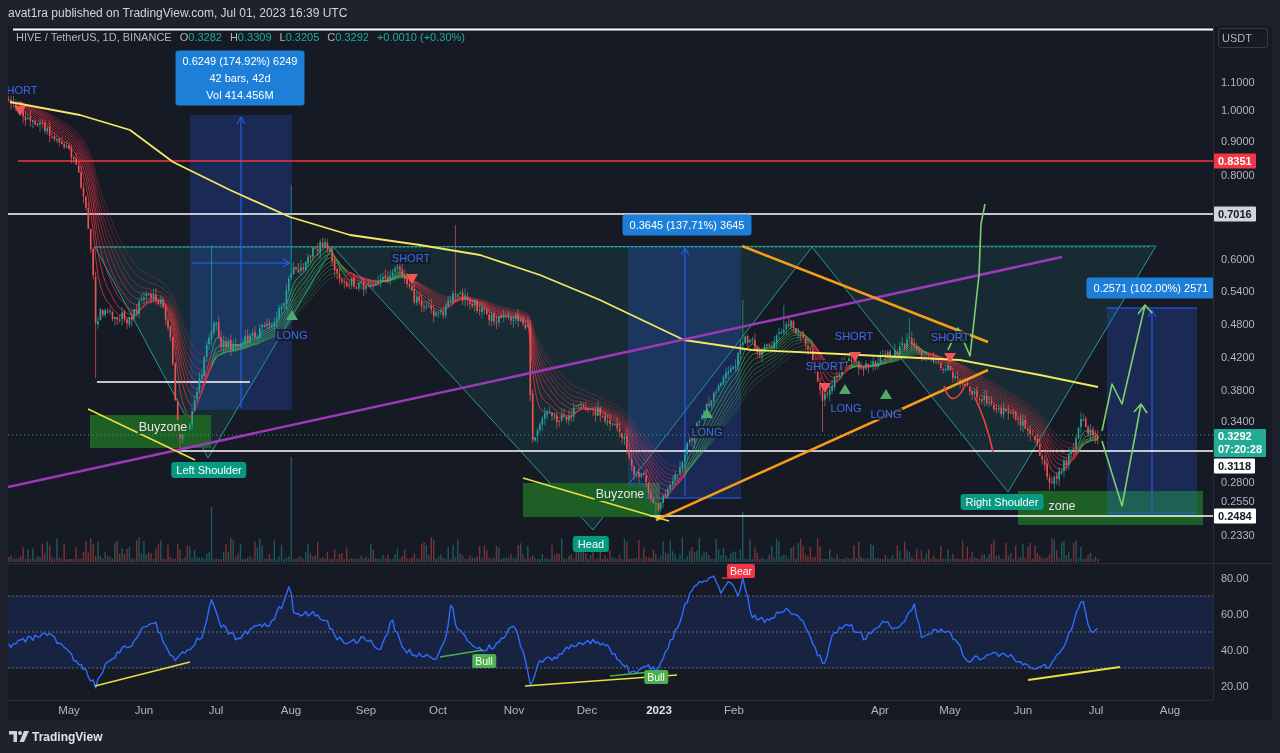 The width and height of the screenshot is (1280, 753). What do you see at coordinates (184, 37) in the screenshot?
I see `ohlc-label: O` at bounding box center [184, 37].